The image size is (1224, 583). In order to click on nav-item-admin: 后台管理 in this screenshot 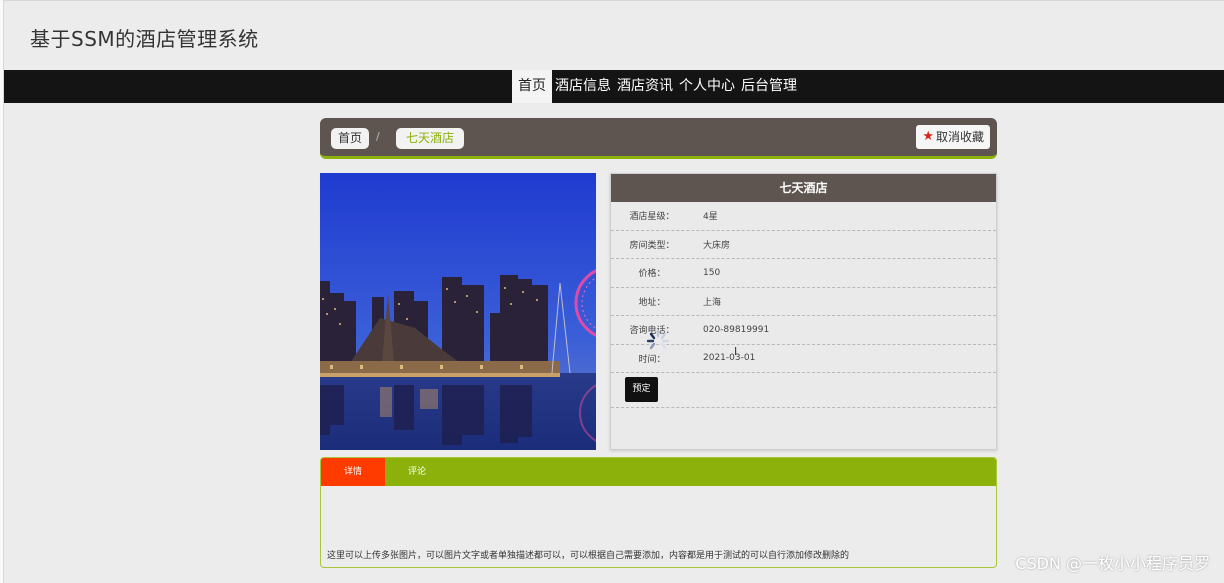, I will do `click(769, 86)`.